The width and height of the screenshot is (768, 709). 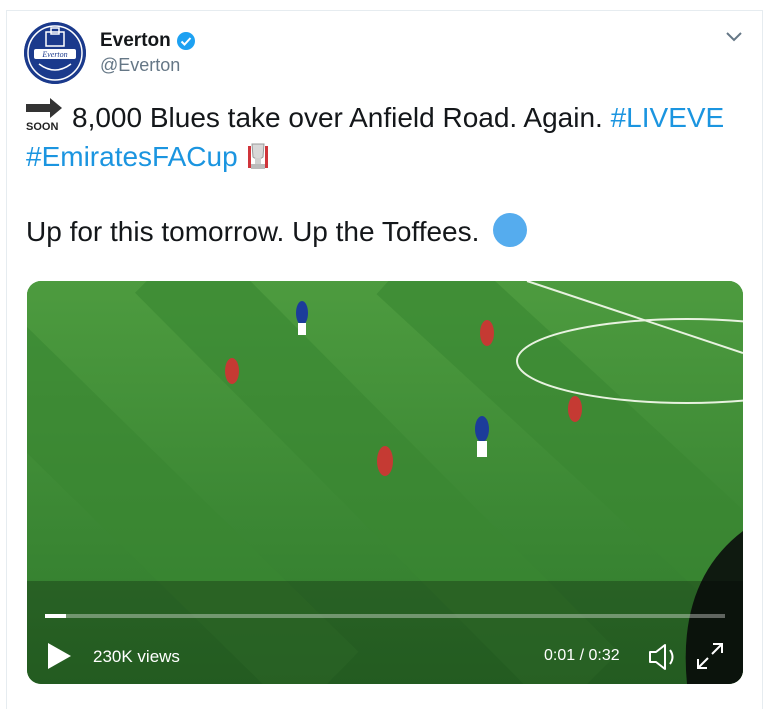 What do you see at coordinates (385, 616) in the screenshot?
I see `video-progress-bar` at bounding box center [385, 616].